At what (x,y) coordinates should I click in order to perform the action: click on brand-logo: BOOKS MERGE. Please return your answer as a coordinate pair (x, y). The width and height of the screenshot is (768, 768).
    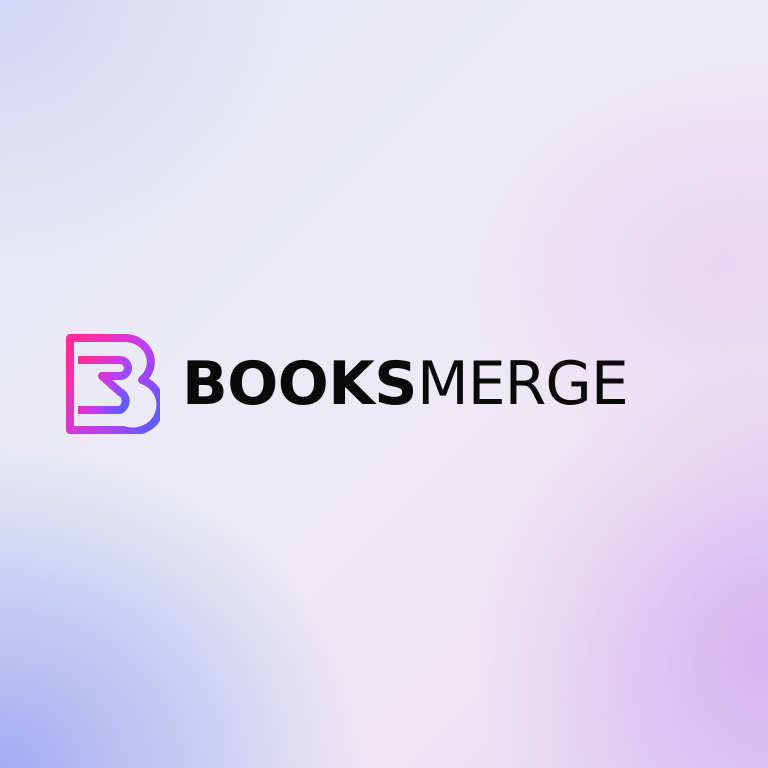
    Looking at the image, I should click on (386, 384).